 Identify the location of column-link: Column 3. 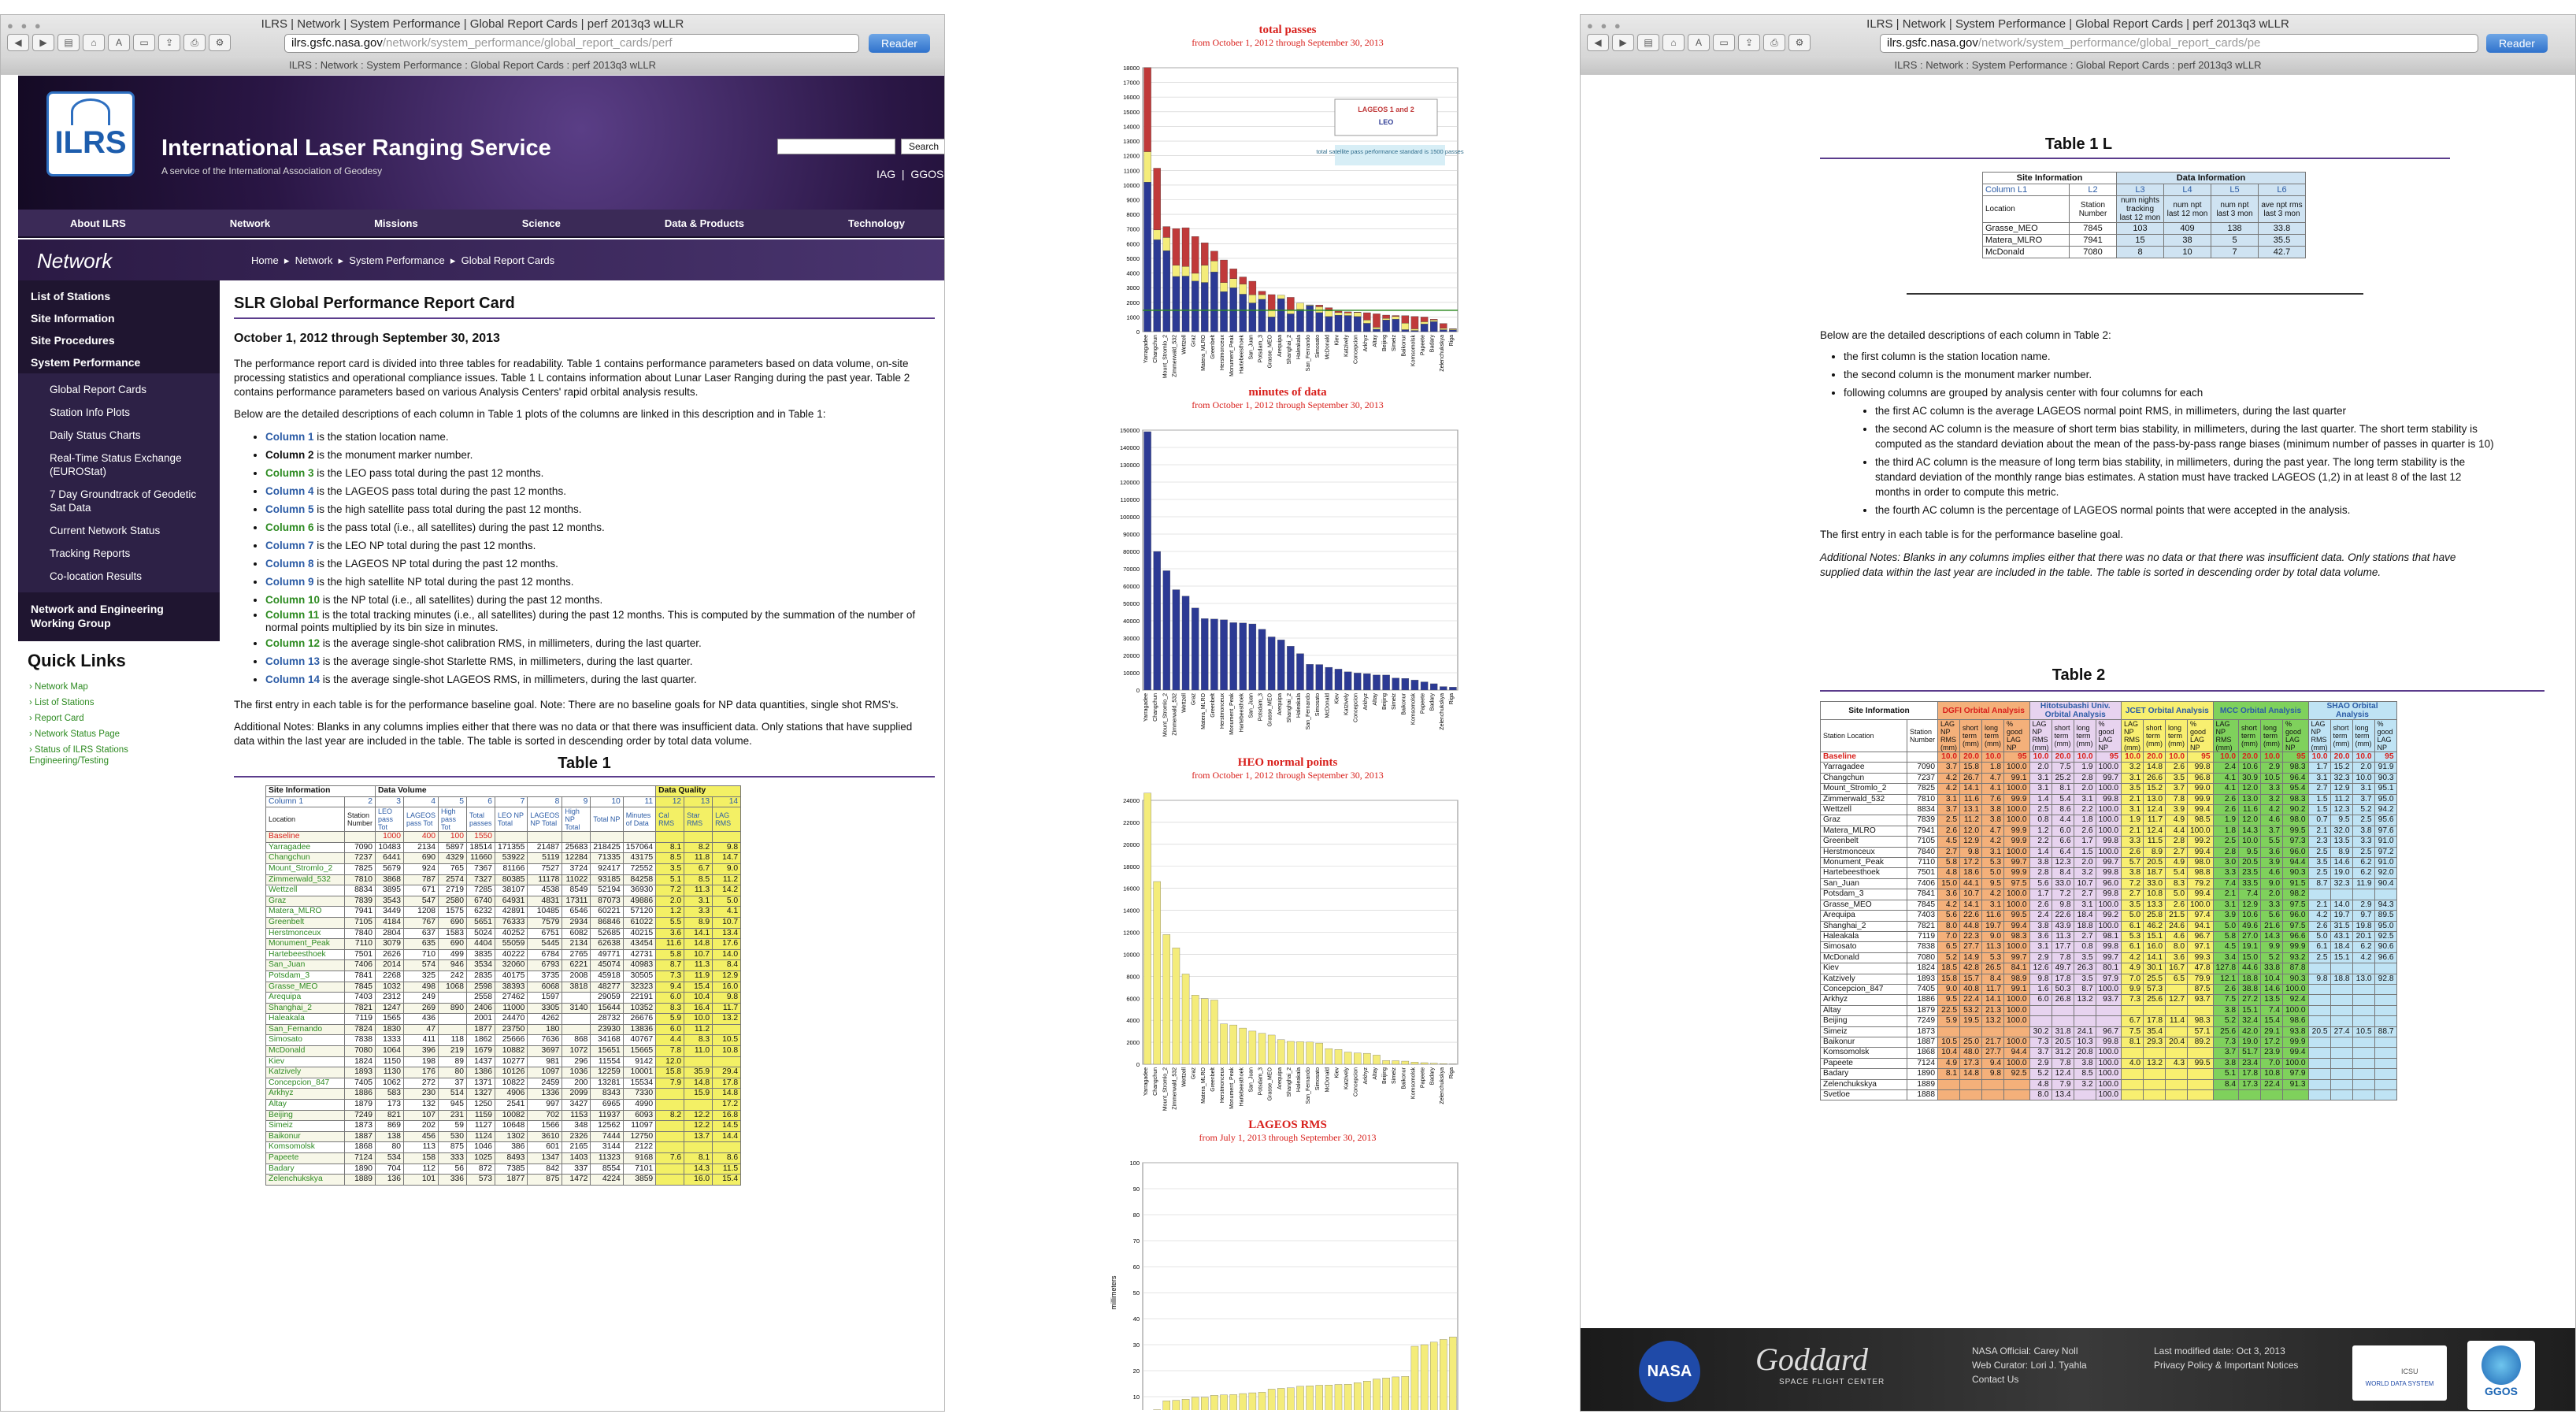
(289, 473).